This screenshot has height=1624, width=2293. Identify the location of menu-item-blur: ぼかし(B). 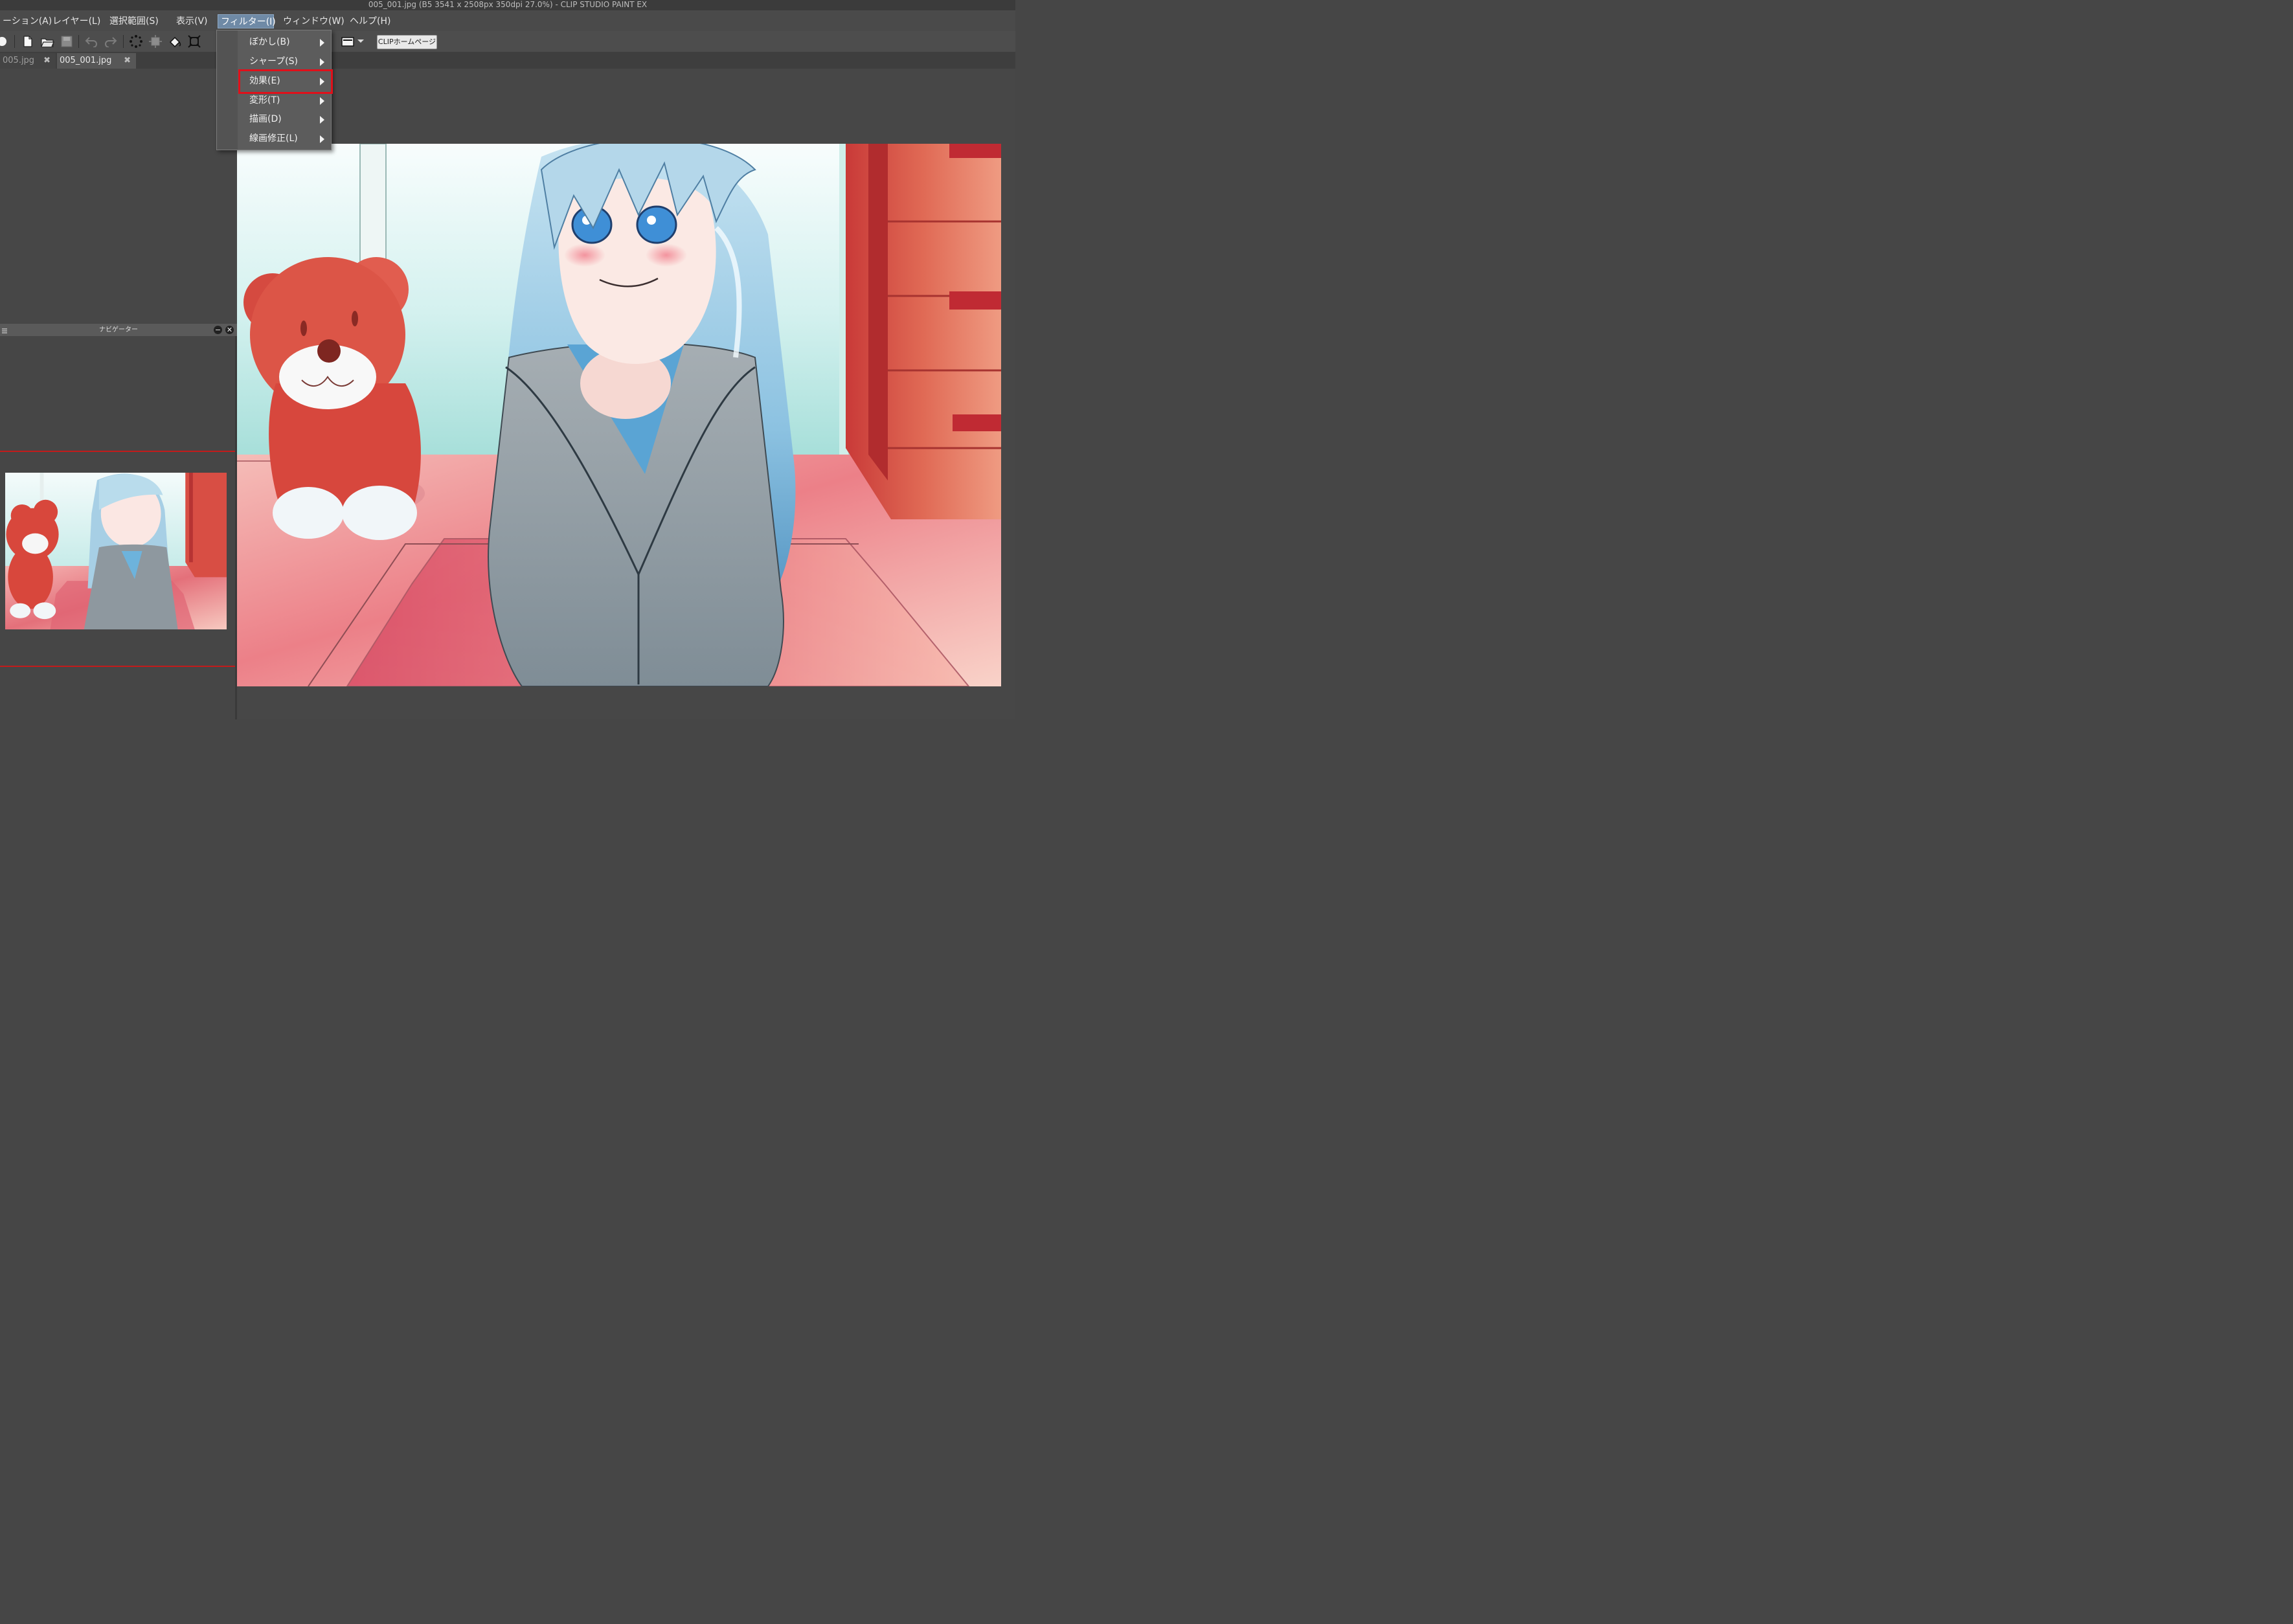
(274, 42).